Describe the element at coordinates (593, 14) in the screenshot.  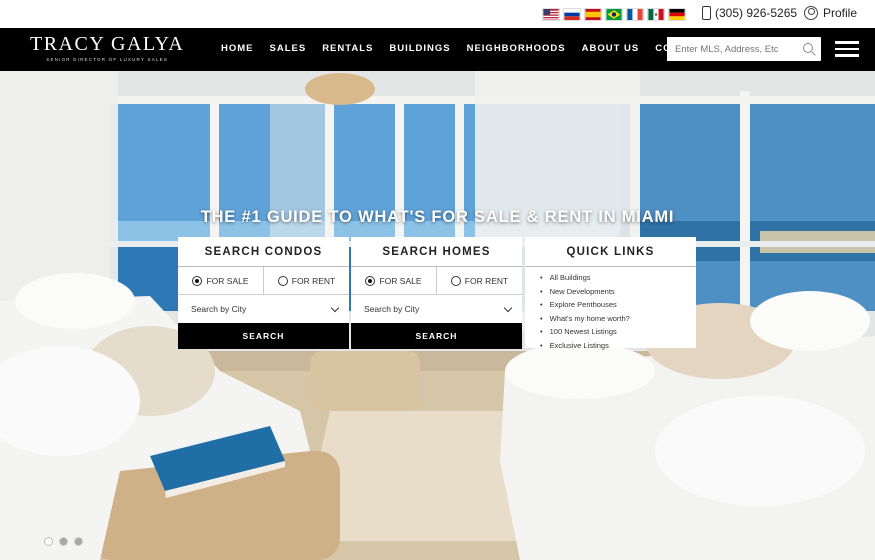
I see `spain-flag-icon` at that location.